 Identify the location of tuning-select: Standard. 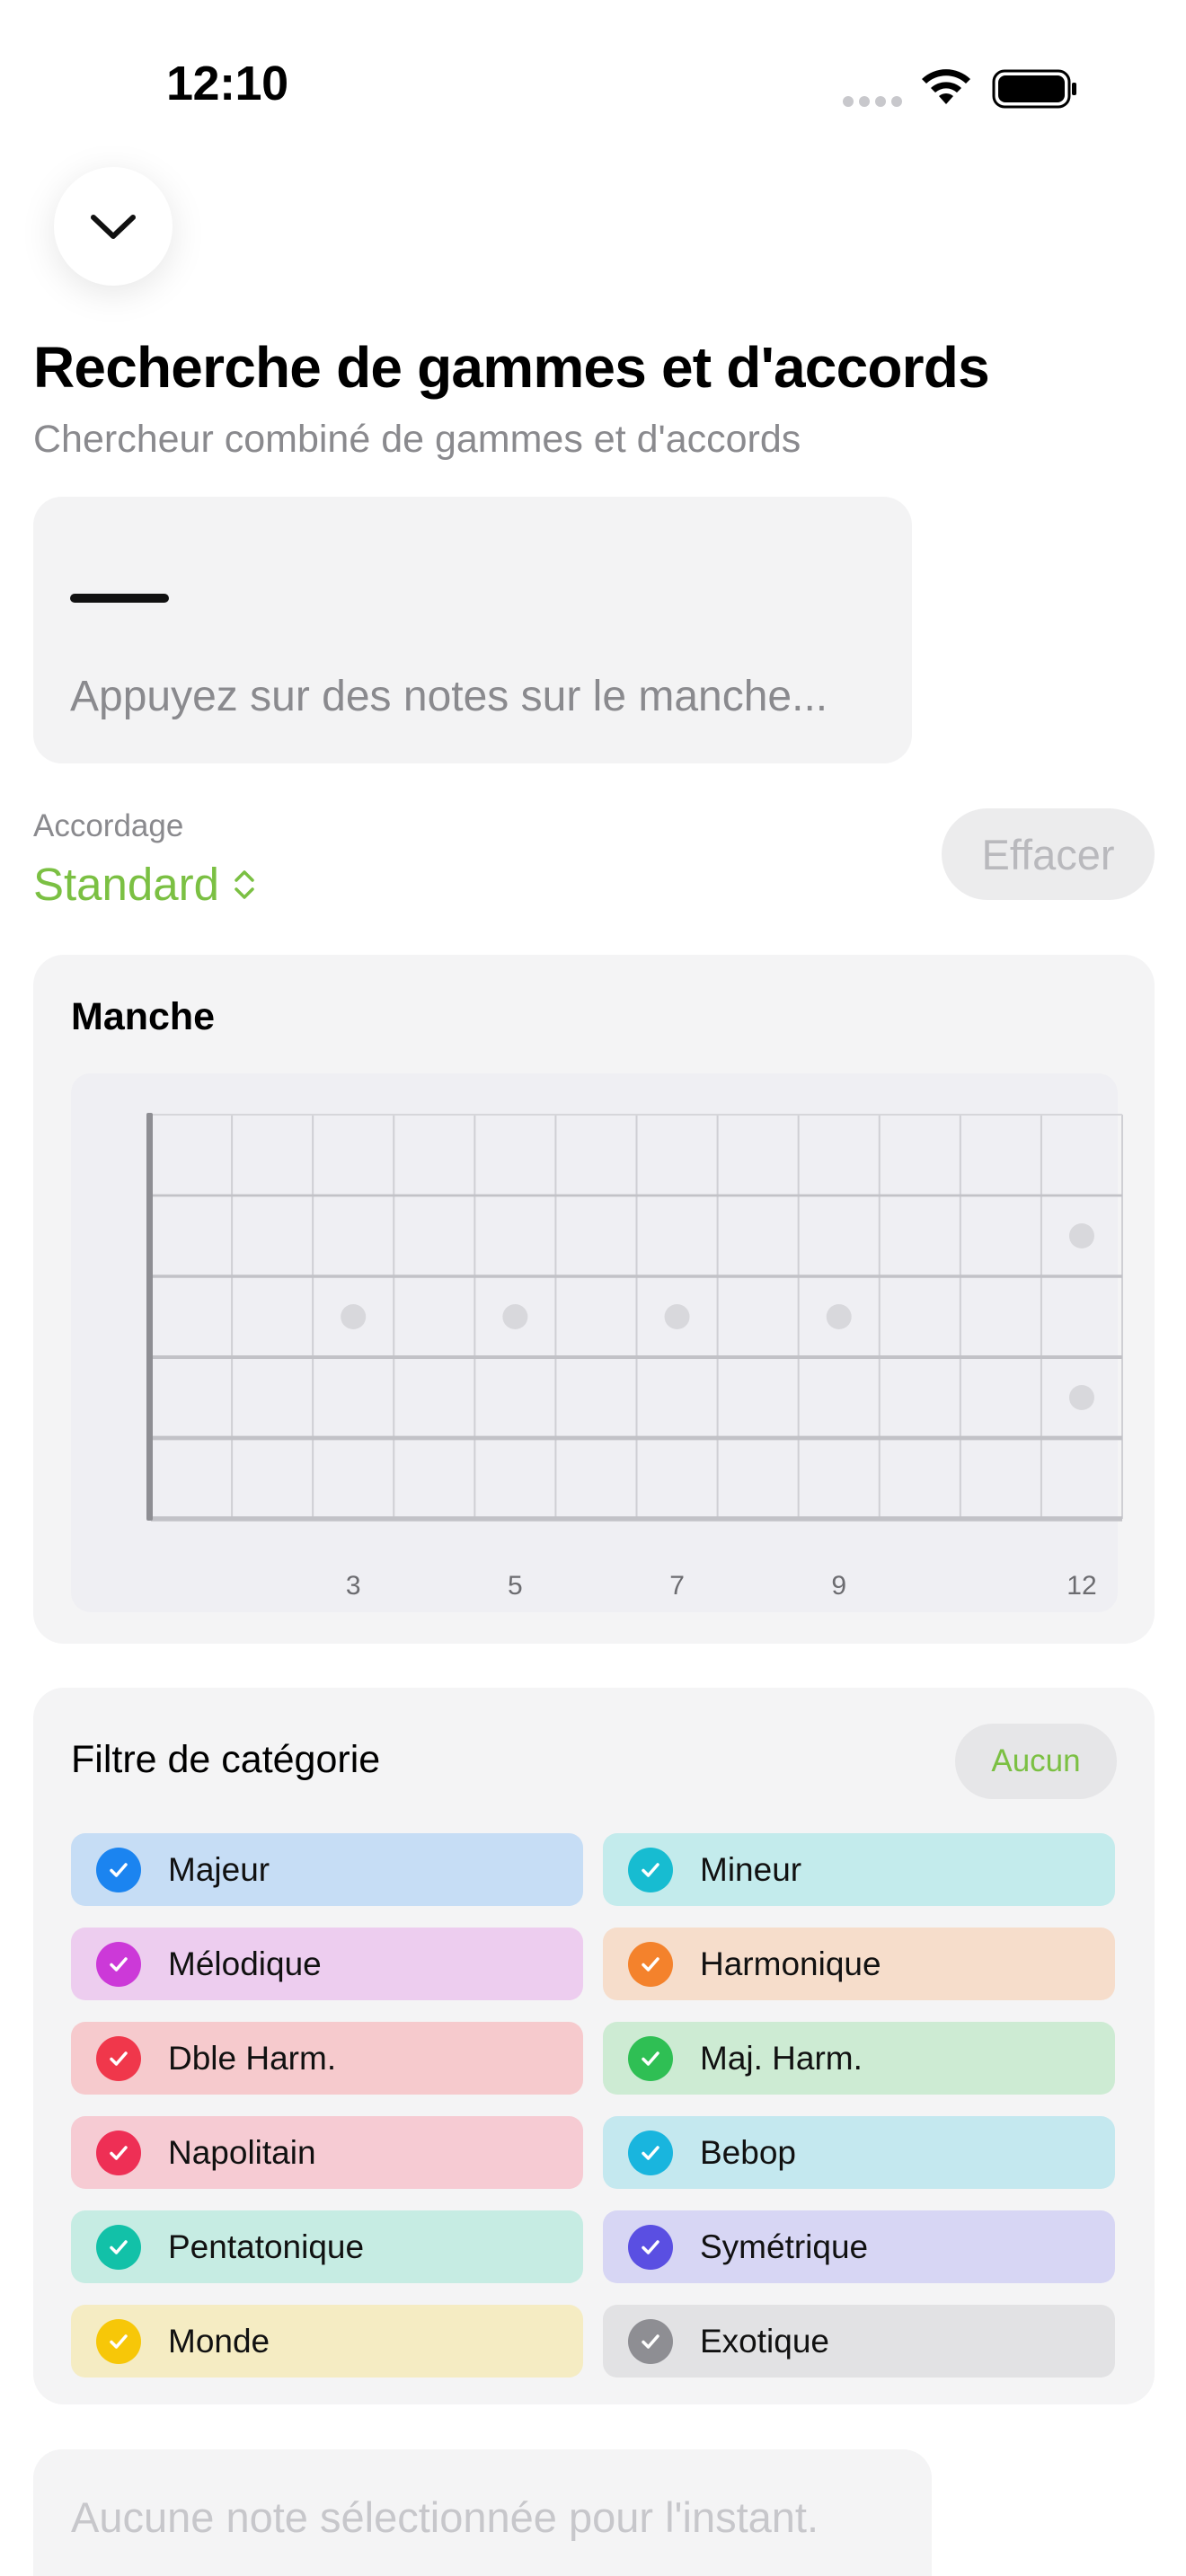
(145, 884).